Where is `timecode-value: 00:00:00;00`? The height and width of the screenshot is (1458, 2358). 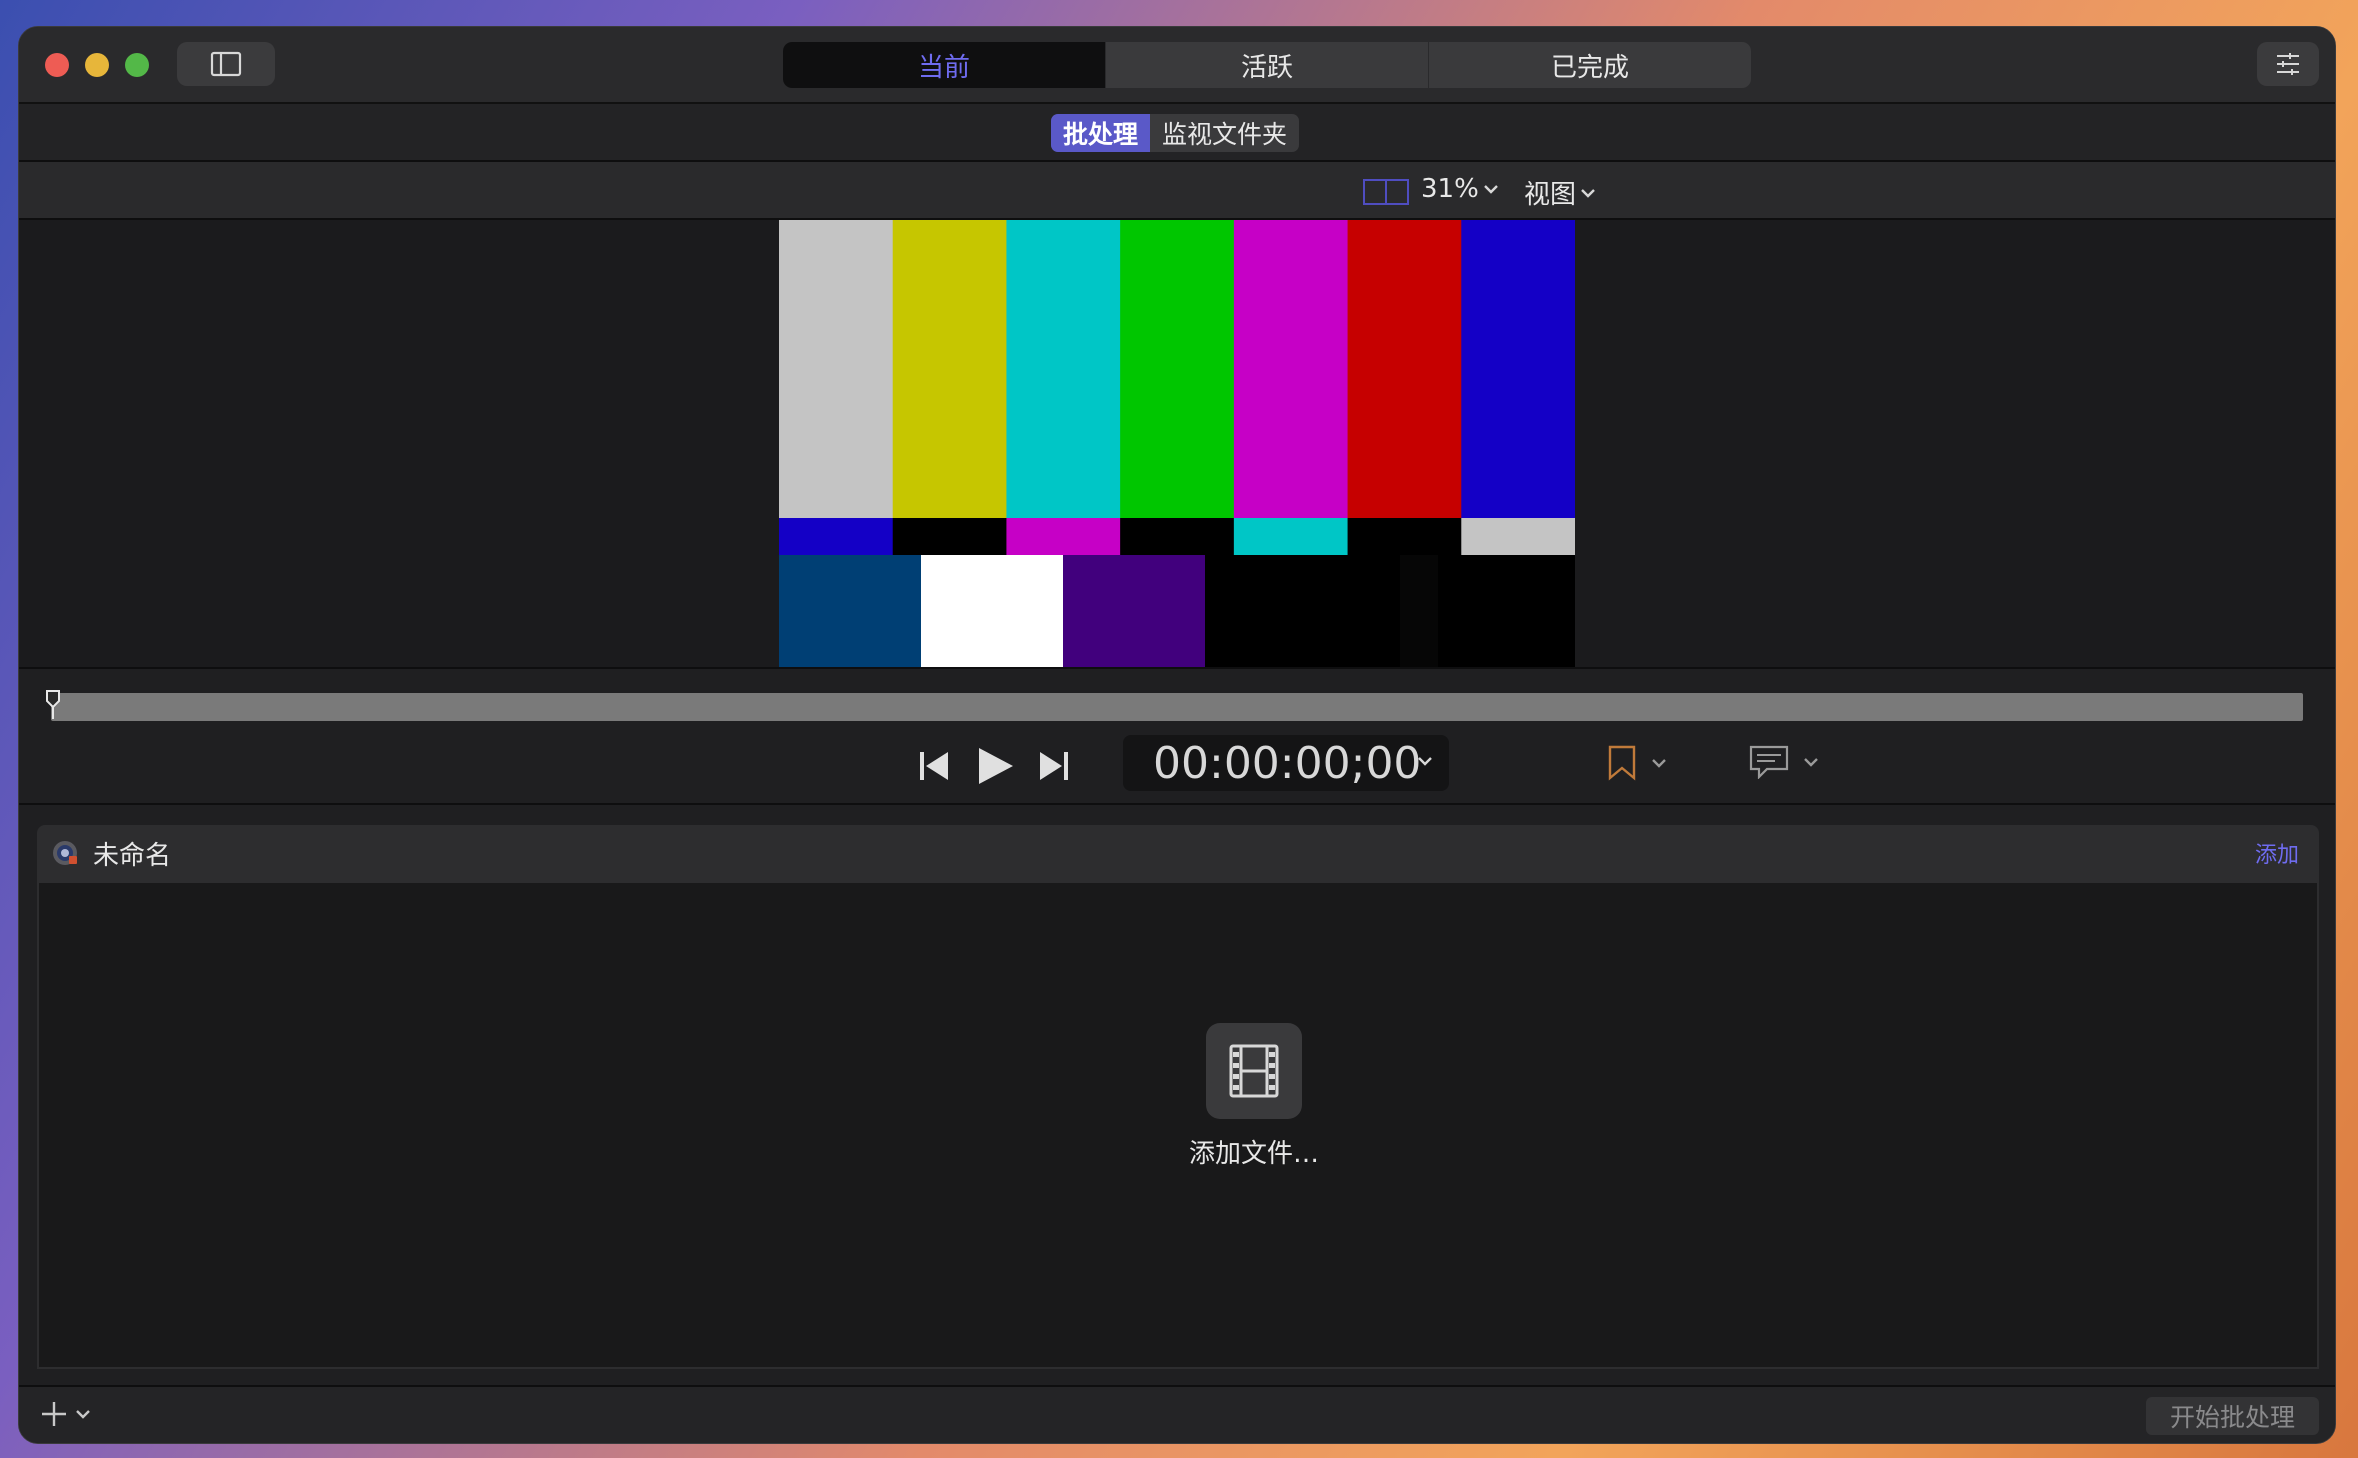
timecode-value: 00:00:00;00 is located at coordinates (1287, 763).